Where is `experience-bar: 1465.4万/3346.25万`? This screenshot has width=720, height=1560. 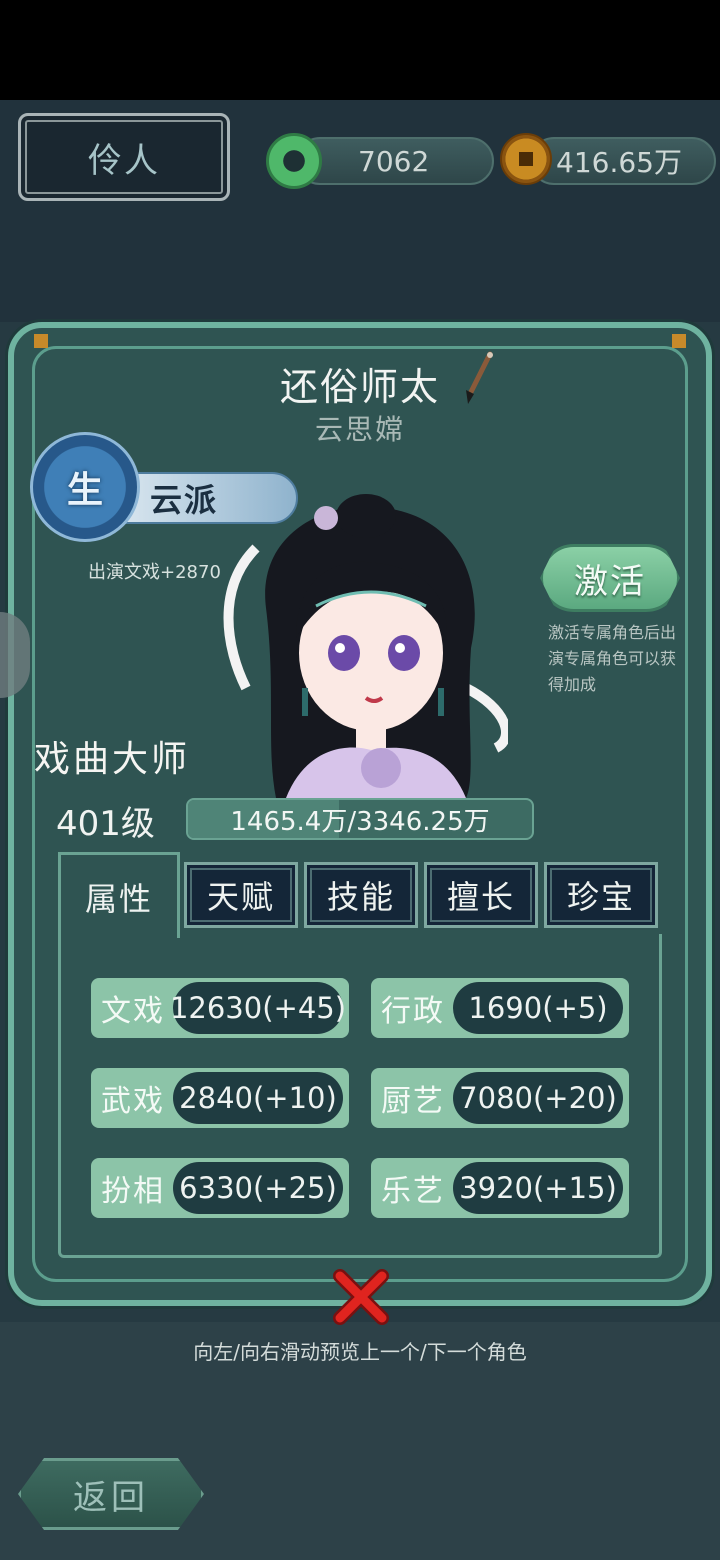
experience-bar: 1465.4万/3346.25万 is located at coordinates (360, 819).